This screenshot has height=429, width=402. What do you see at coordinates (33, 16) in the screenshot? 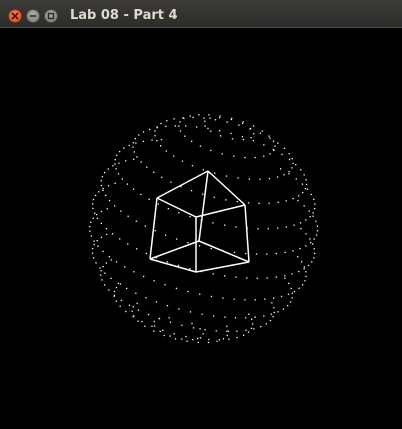
I see `minimize-button` at bounding box center [33, 16].